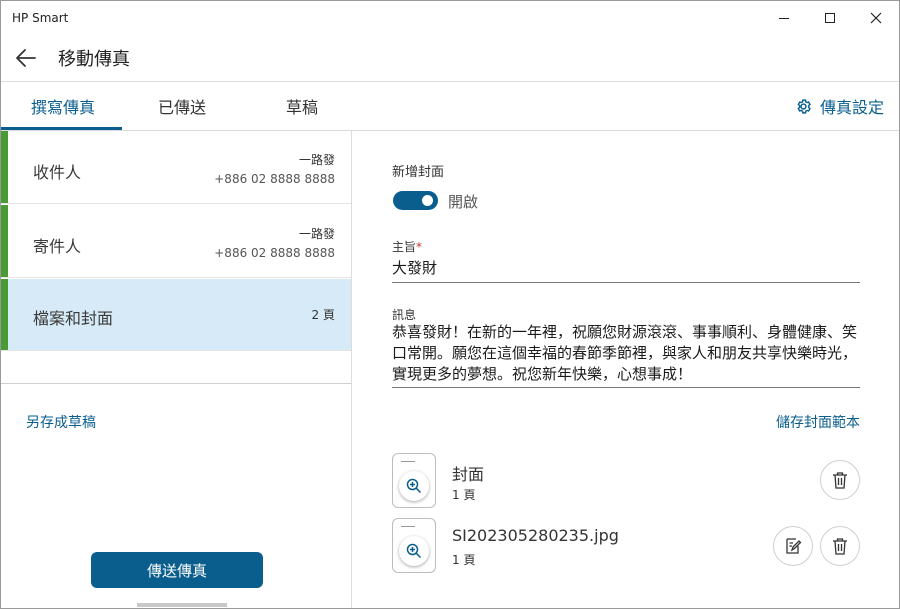 This screenshot has width=900, height=609. Describe the element at coordinates (182, 605) in the screenshot. I see `scroll-indicator` at that location.